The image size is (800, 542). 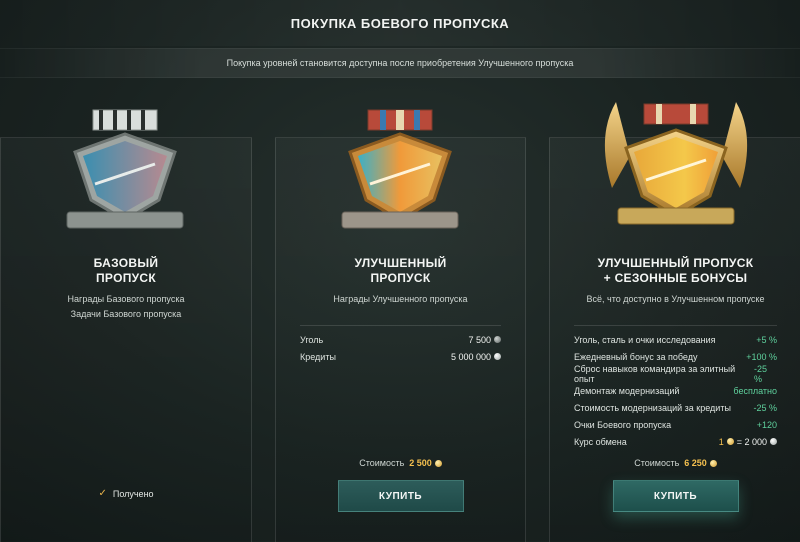 I want to click on improved-rewards-list: Уголь 7 500 Кредиты 5 000 000, so click(x=400, y=345).